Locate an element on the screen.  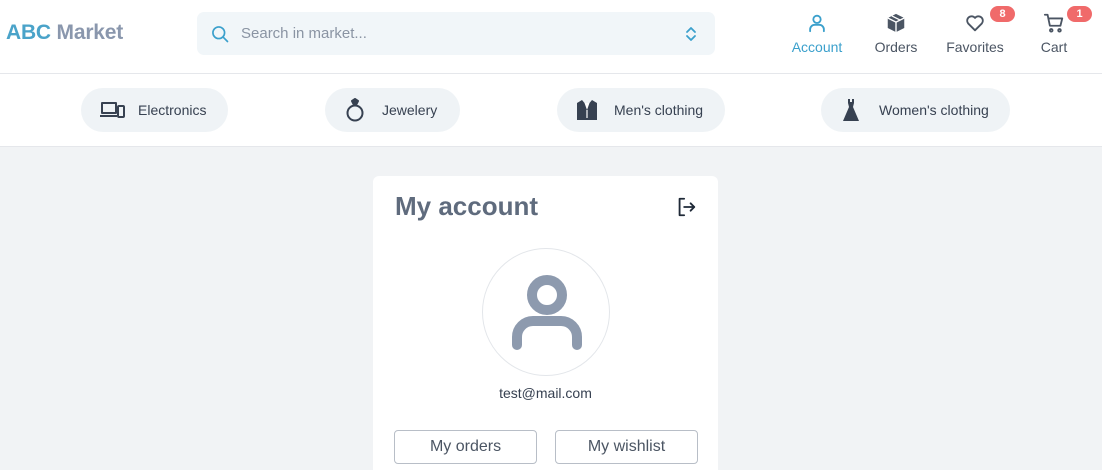
avatar-icon is located at coordinates (547, 312).